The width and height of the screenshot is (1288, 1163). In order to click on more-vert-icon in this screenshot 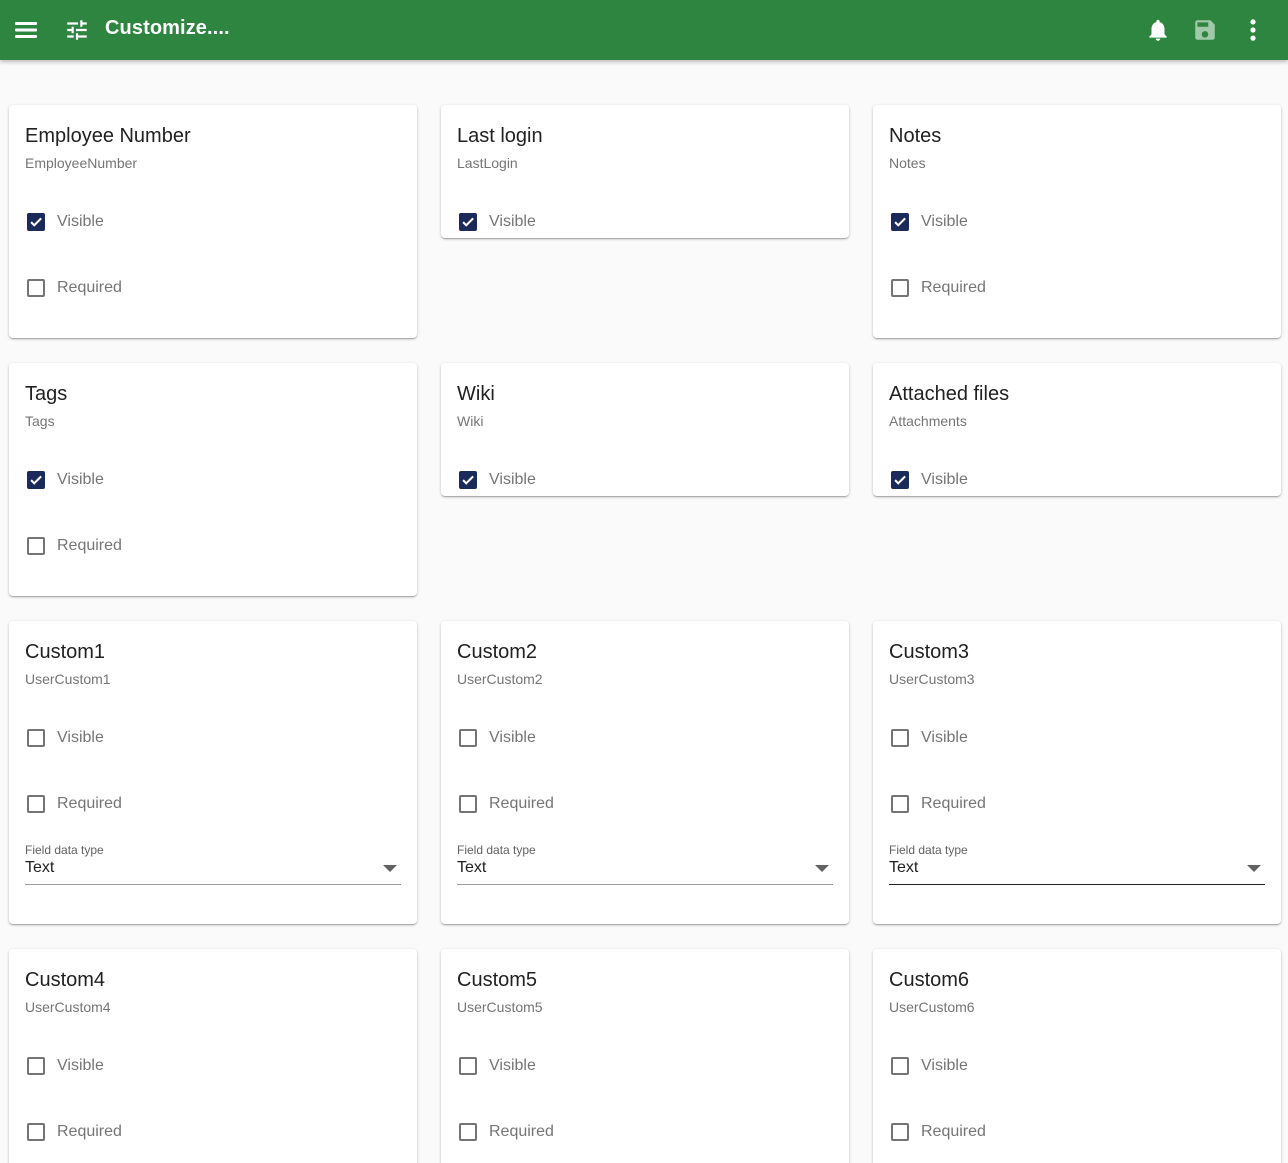, I will do `click(1253, 30)`.